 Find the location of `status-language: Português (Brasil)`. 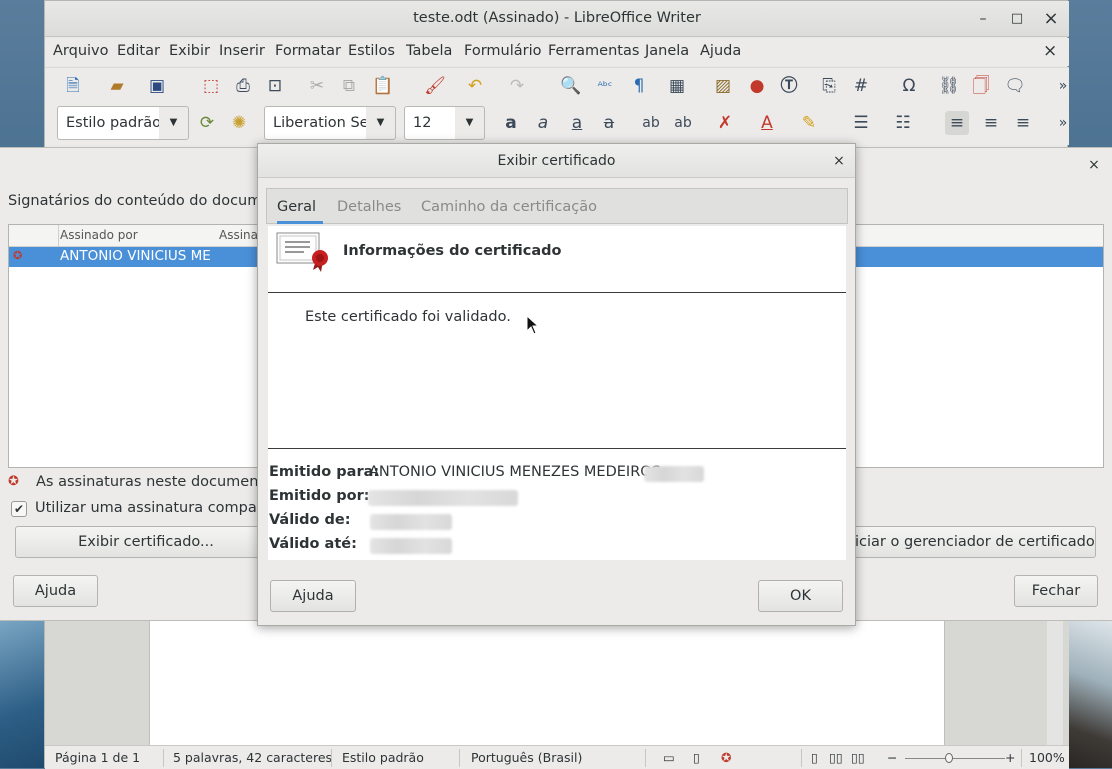

status-language: Português (Brasil) is located at coordinates (526, 757).